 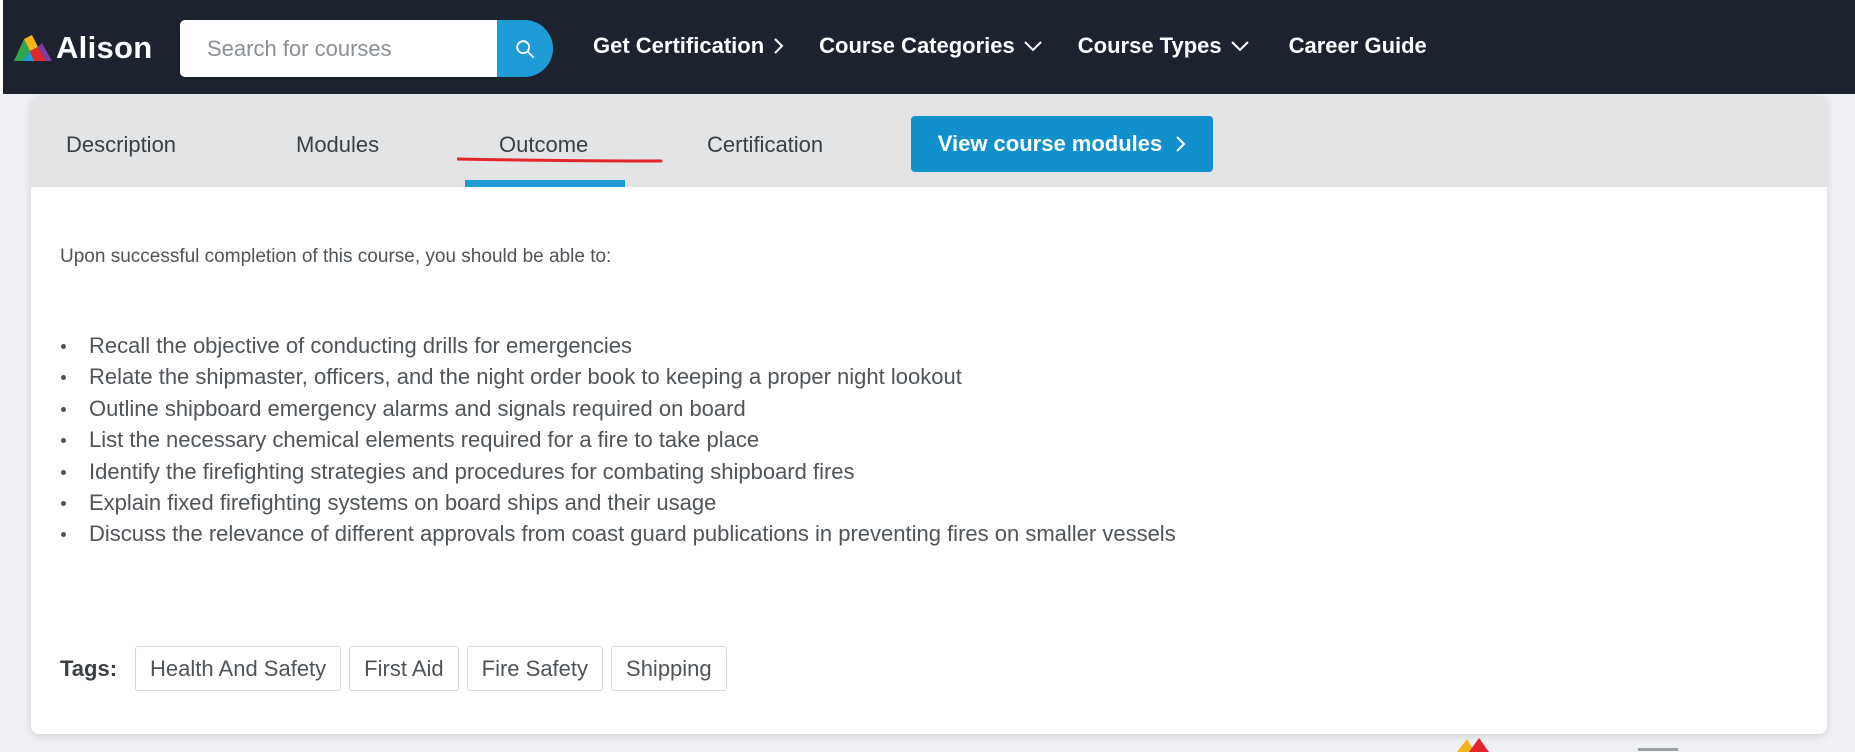 What do you see at coordinates (543, 145) in the screenshot?
I see `tab-outcome: Outcome` at bounding box center [543, 145].